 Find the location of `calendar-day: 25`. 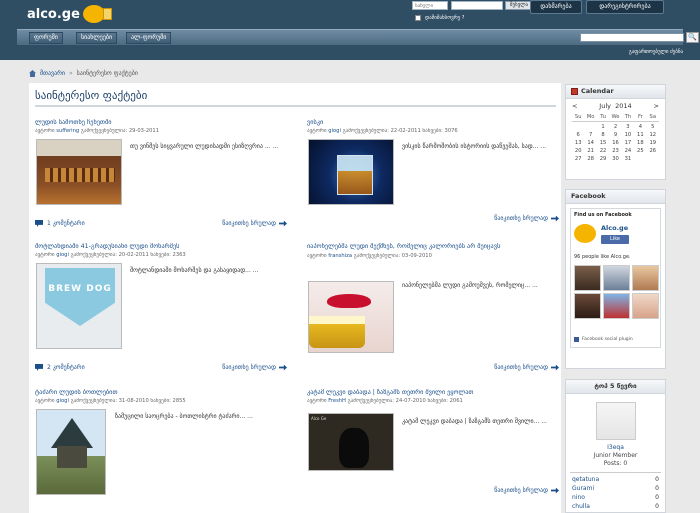

calendar-day: 25 is located at coordinates (640, 151).